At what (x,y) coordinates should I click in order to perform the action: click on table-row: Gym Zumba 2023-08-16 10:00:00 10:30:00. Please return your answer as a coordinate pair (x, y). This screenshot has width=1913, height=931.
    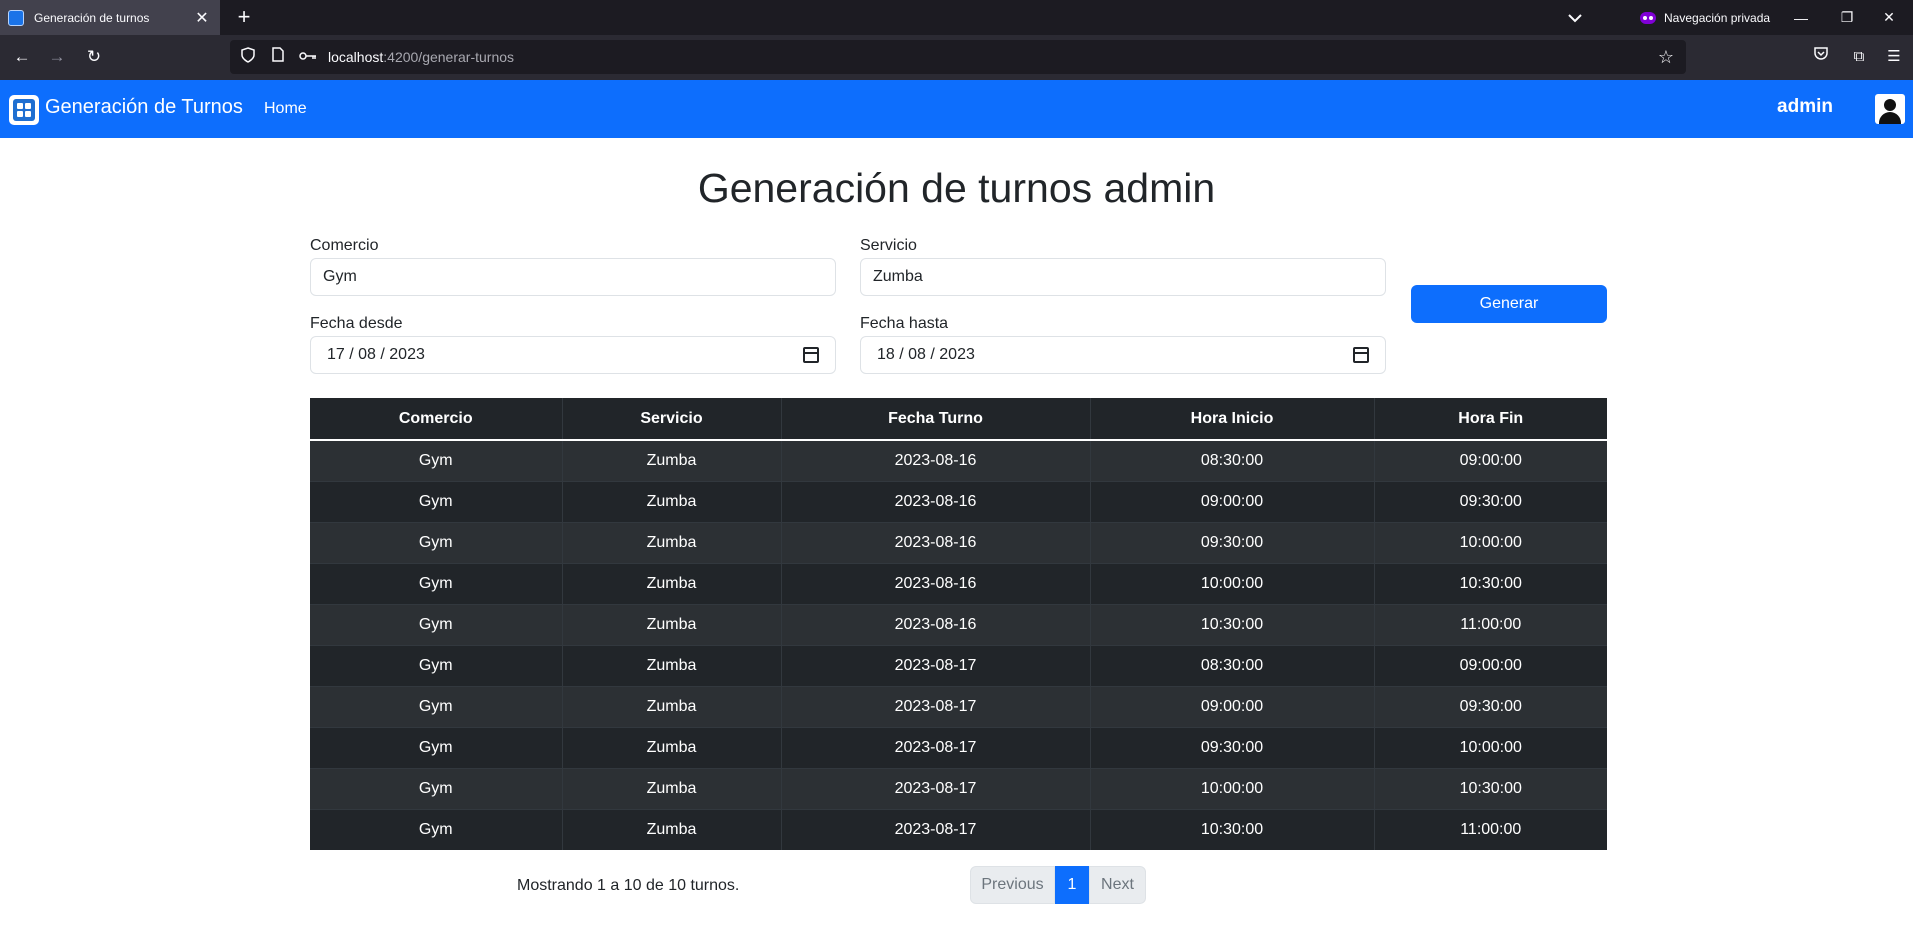
    Looking at the image, I should click on (958, 583).